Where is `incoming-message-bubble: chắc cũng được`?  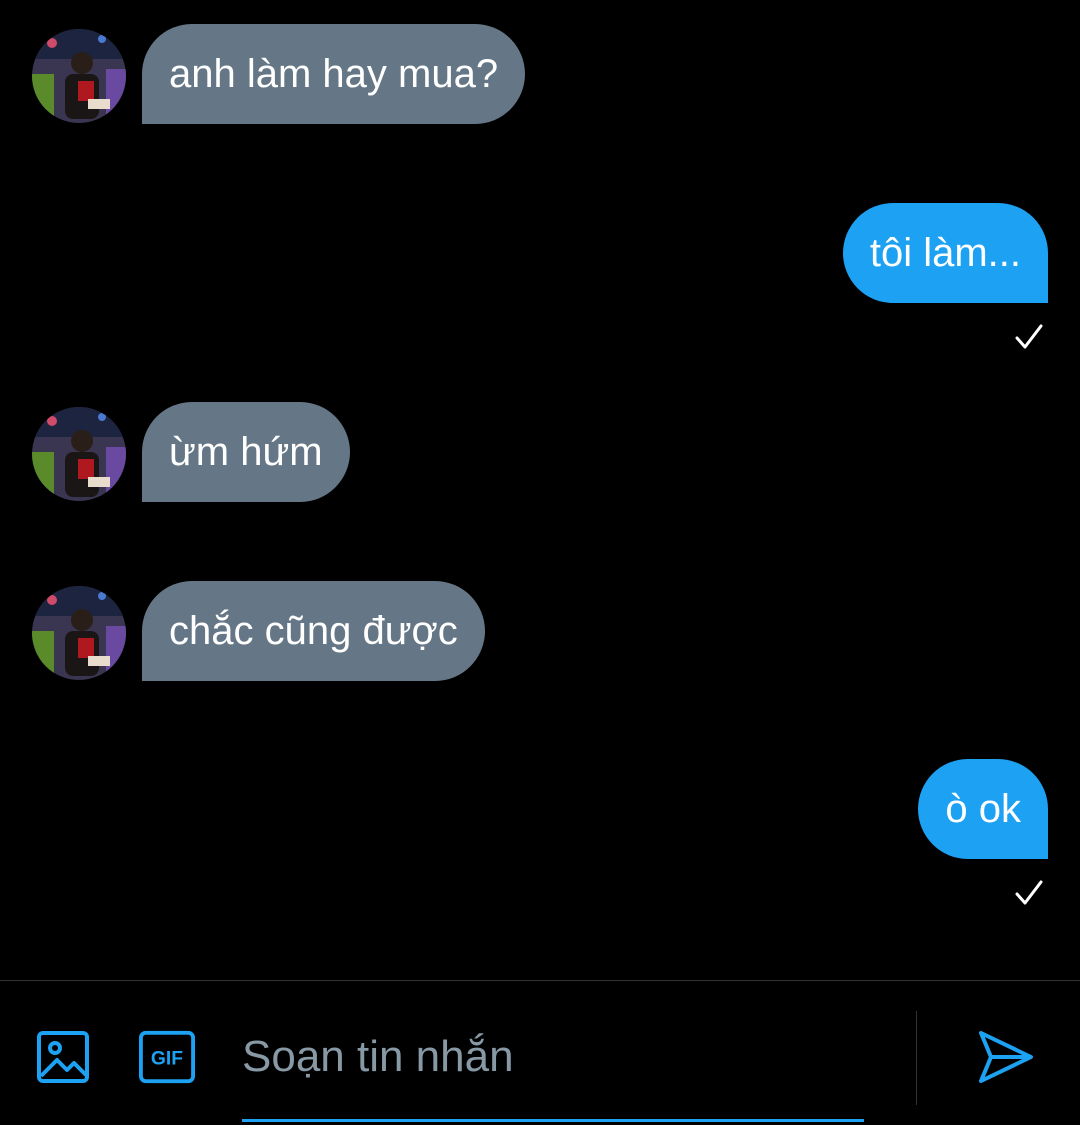 incoming-message-bubble: chắc cũng được is located at coordinates (313, 631).